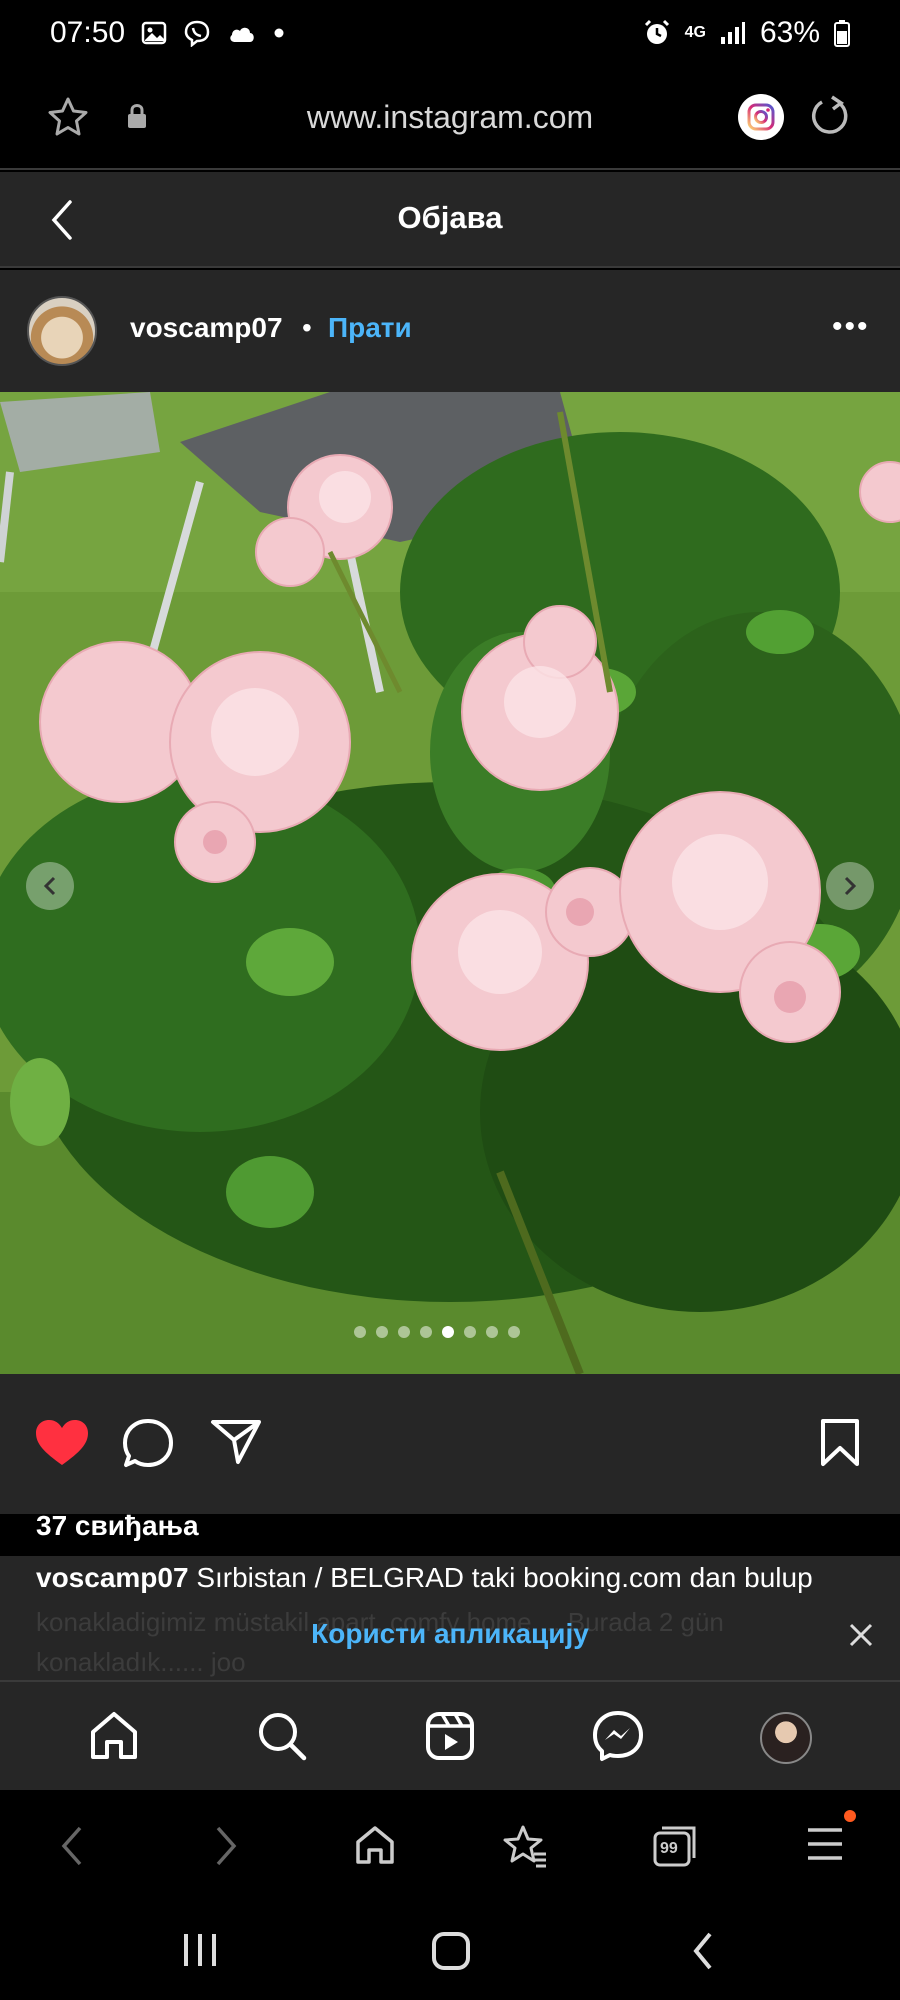  What do you see at coordinates (450, 1845) in the screenshot?
I see `browser-bottom-nav: 99` at bounding box center [450, 1845].